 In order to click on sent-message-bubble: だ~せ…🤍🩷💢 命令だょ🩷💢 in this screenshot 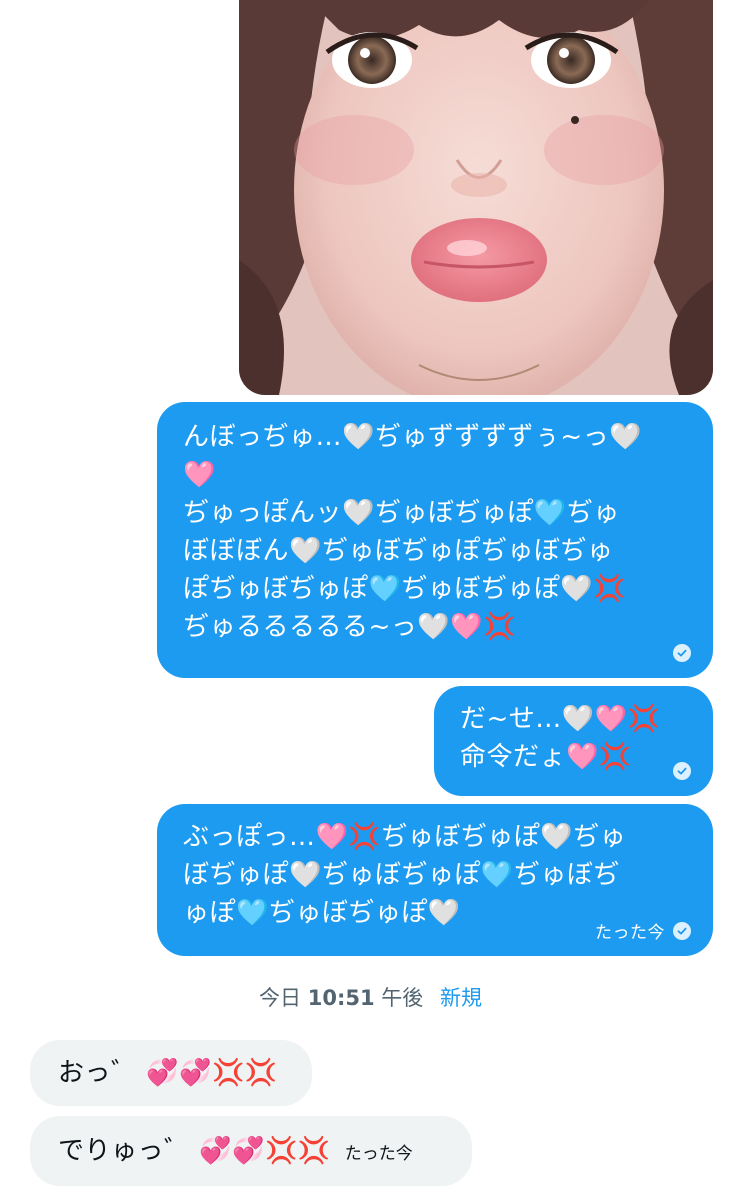, I will do `click(573, 741)`.